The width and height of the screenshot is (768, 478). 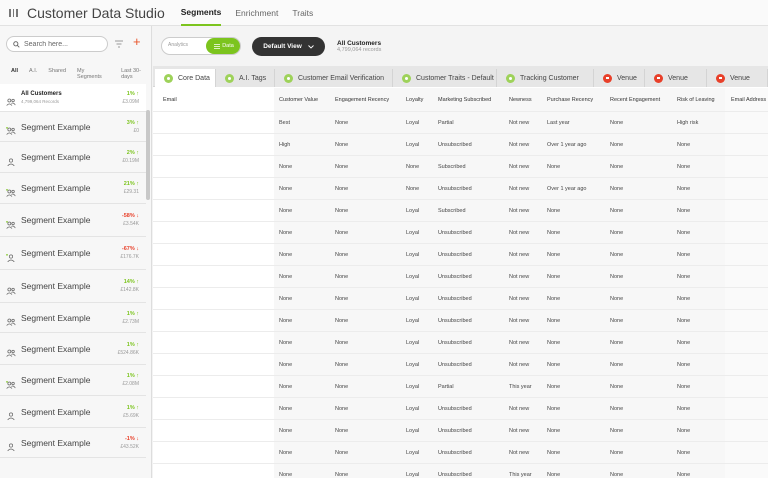 What do you see at coordinates (73, 318) in the screenshot?
I see `segment-item: Segment Example 1% ↑ £2.73M` at bounding box center [73, 318].